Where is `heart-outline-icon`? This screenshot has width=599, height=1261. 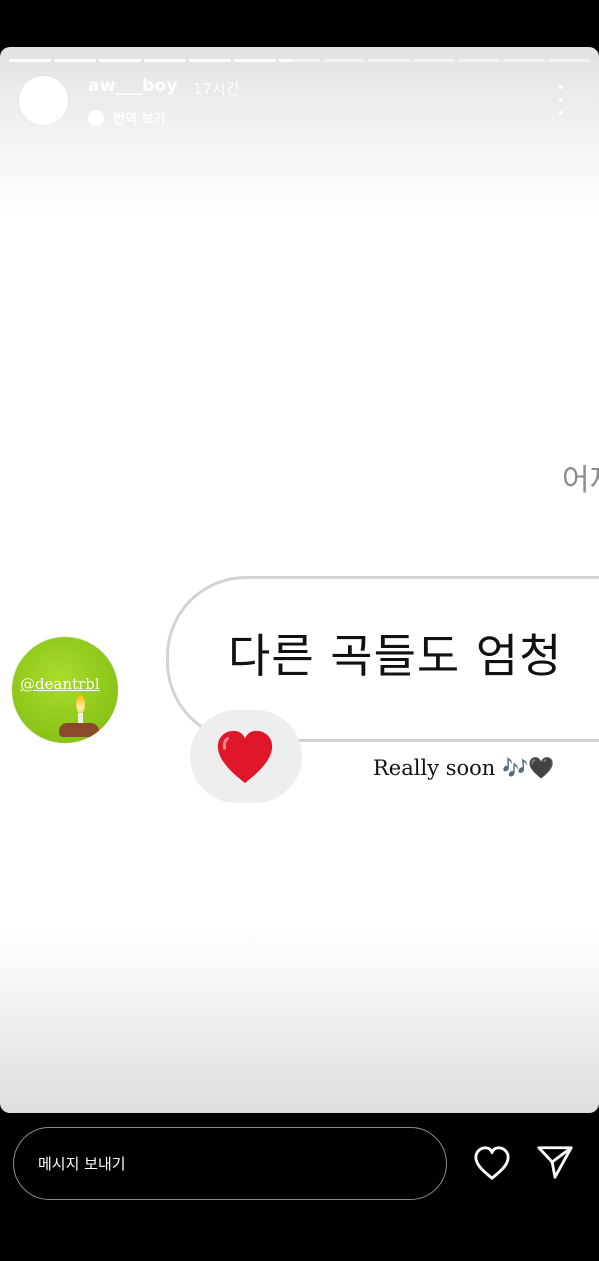 heart-outline-icon is located at coordinates (492, 1164).